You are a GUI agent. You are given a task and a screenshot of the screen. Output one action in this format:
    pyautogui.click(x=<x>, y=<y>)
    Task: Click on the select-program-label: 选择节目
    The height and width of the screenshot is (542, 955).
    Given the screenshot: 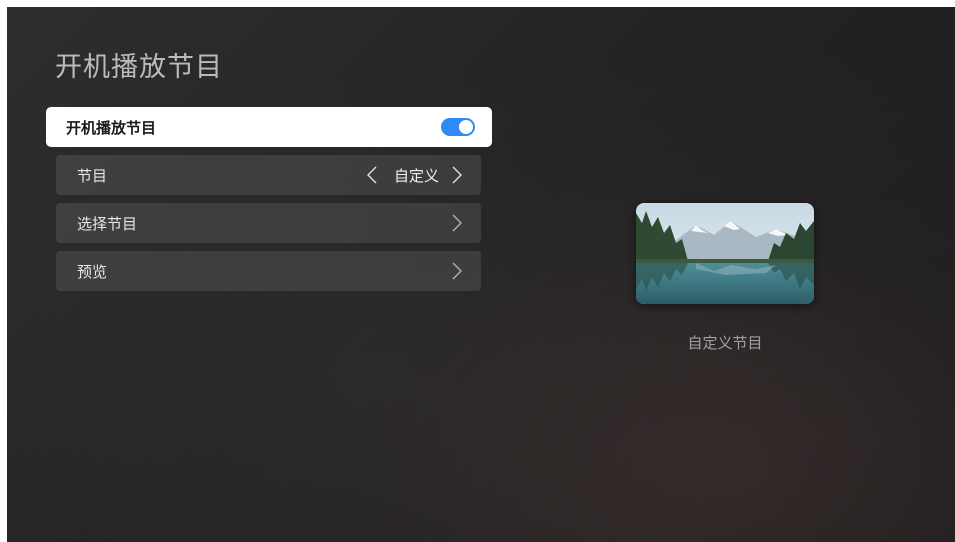 What is the action you would take?
    pyautogui.click(x=107, y=223)
    